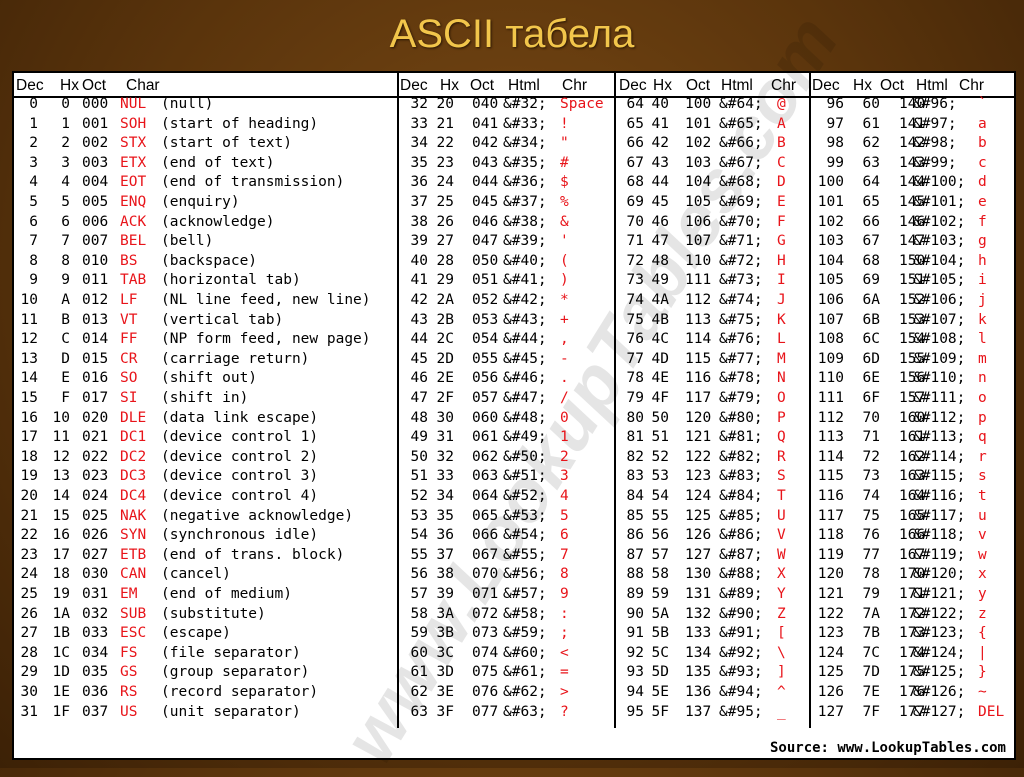 The height and width of the screenshot is (777, 1024). What do you see at coordinates (781, 280) in the screenshot?
I see `cell-chr: I` at bounding box center [781, 280].